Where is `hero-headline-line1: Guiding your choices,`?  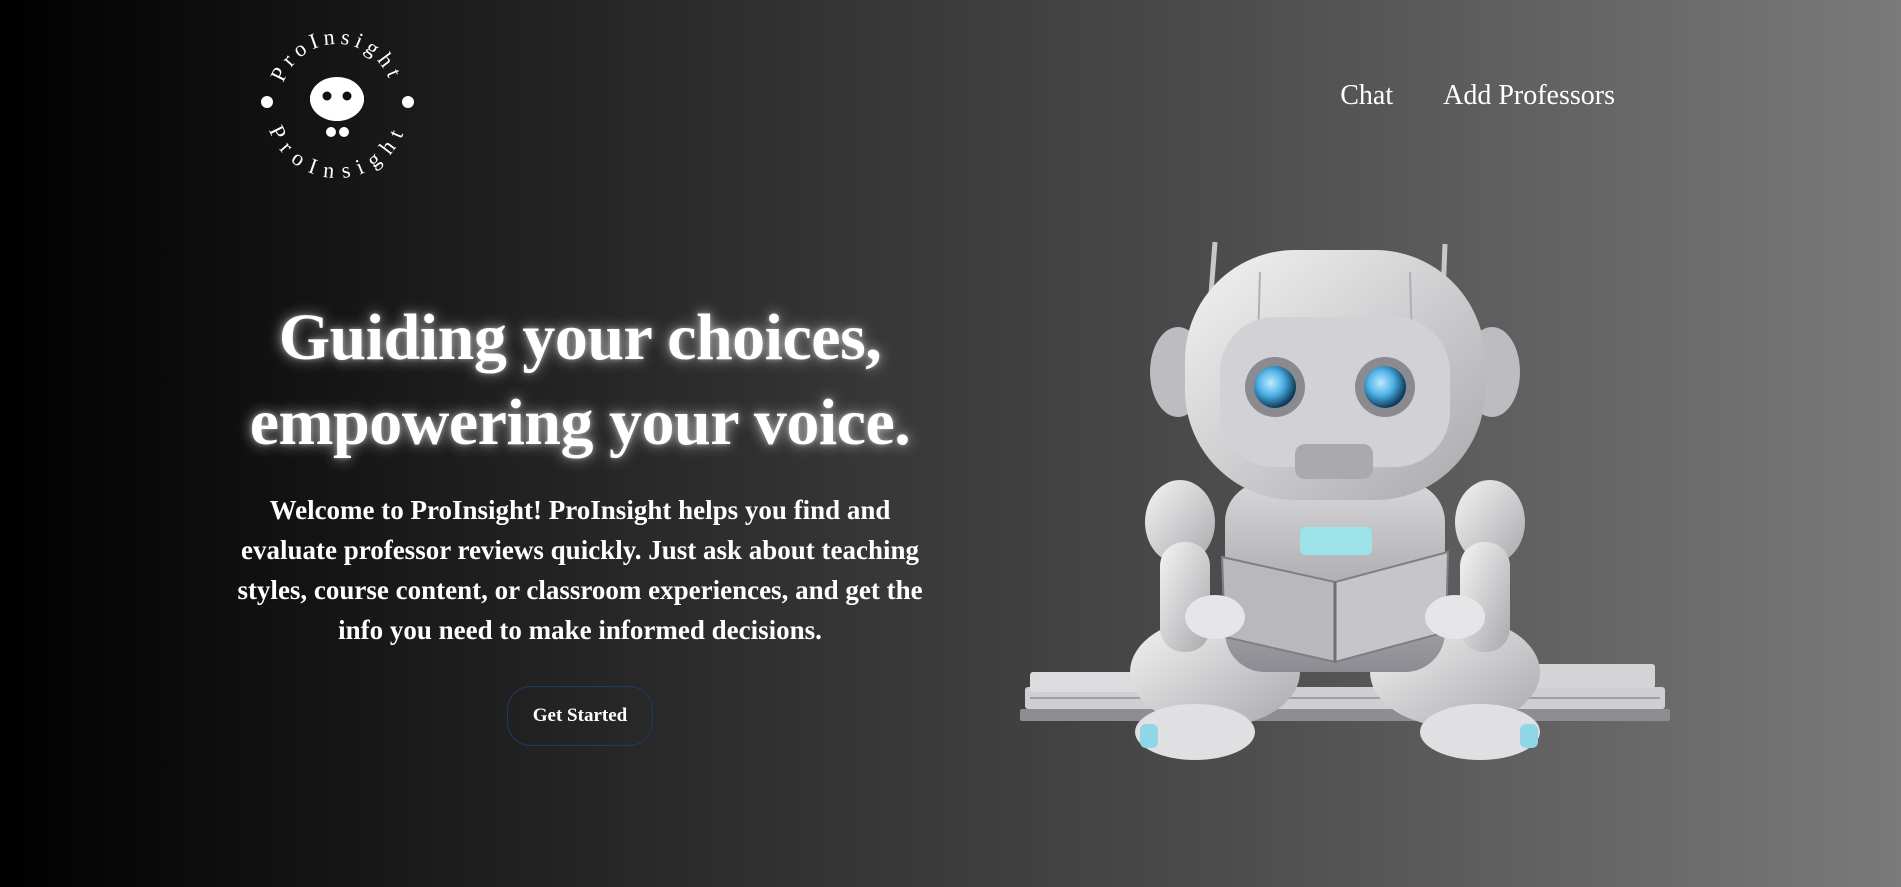
hero-headline-line1: Guiding your choices, is located at coordinates (580, 337).